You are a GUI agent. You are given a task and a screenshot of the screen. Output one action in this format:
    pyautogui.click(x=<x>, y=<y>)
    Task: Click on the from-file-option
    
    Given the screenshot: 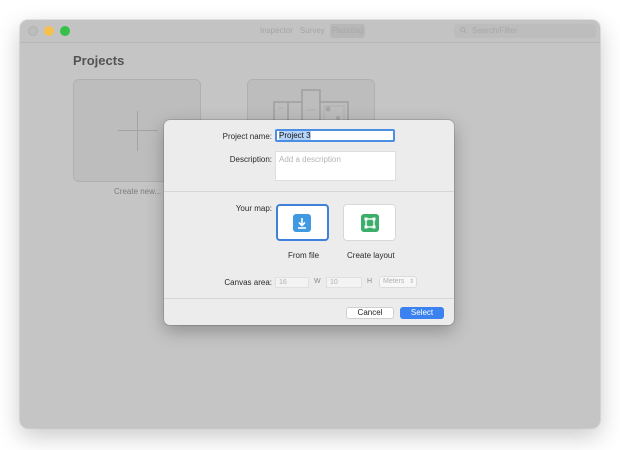 What is the action you would take?
    pyautogui.click(x=302, y=222)
    